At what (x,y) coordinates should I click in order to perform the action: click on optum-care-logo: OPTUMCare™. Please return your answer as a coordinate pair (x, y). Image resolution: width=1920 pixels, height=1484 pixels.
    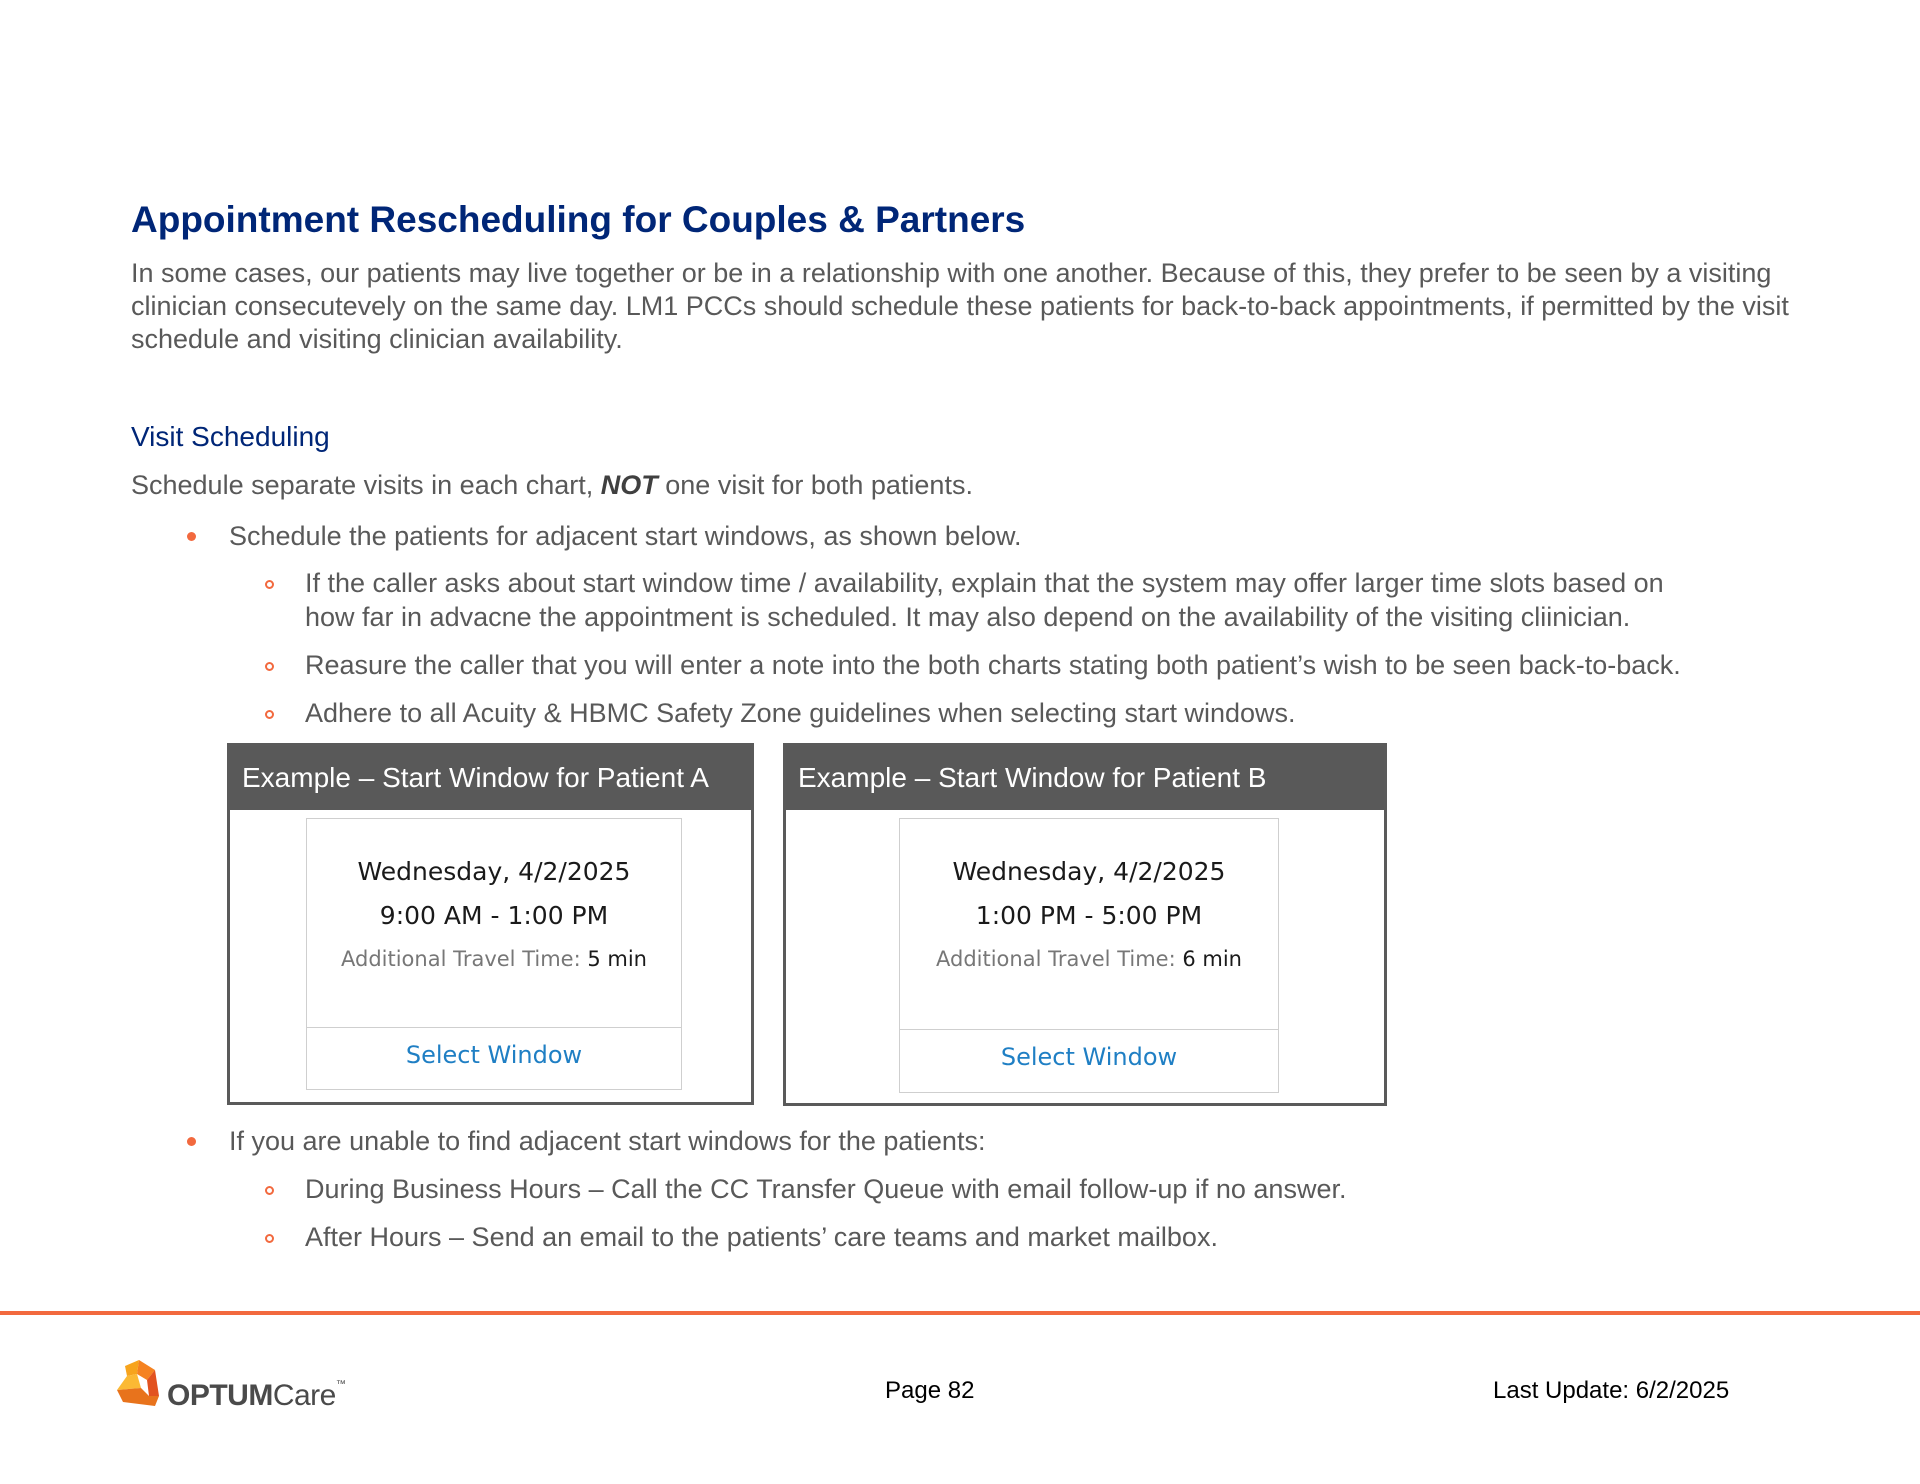
    Looking at the image, I should click on (235, 1391).